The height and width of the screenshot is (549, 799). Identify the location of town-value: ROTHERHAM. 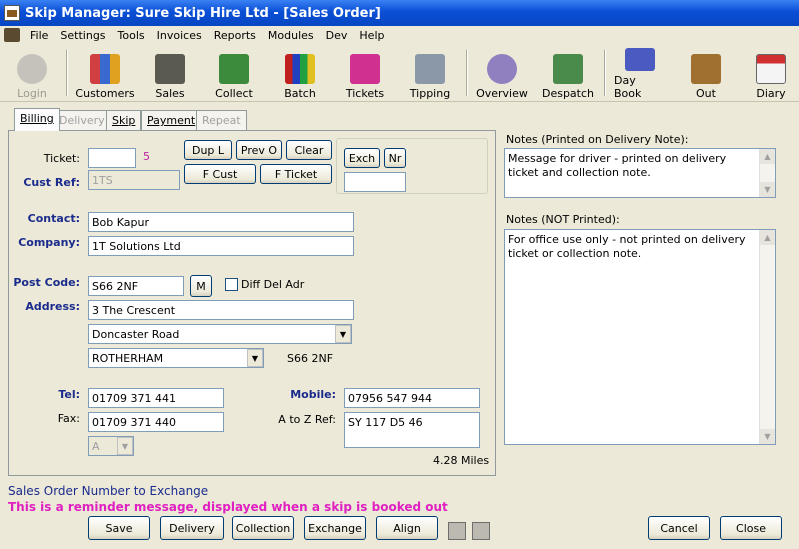
(128, 358).